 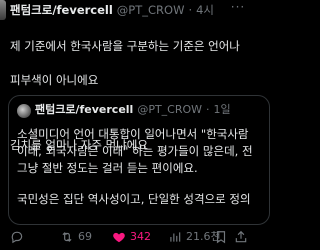 I want to click on share-button, so click(x=243, y=237).